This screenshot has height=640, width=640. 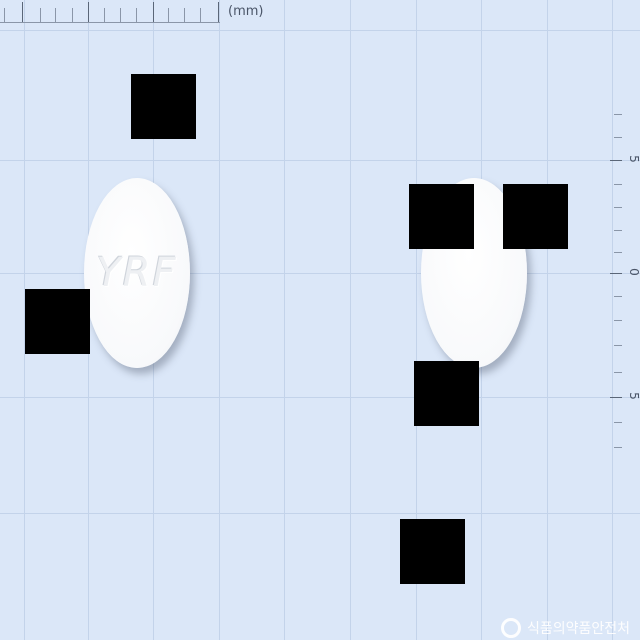 What do you see at coordinates (510, 628) in the screenshot?
I see `agency-logo-icon` at bounding box center [510, 628].